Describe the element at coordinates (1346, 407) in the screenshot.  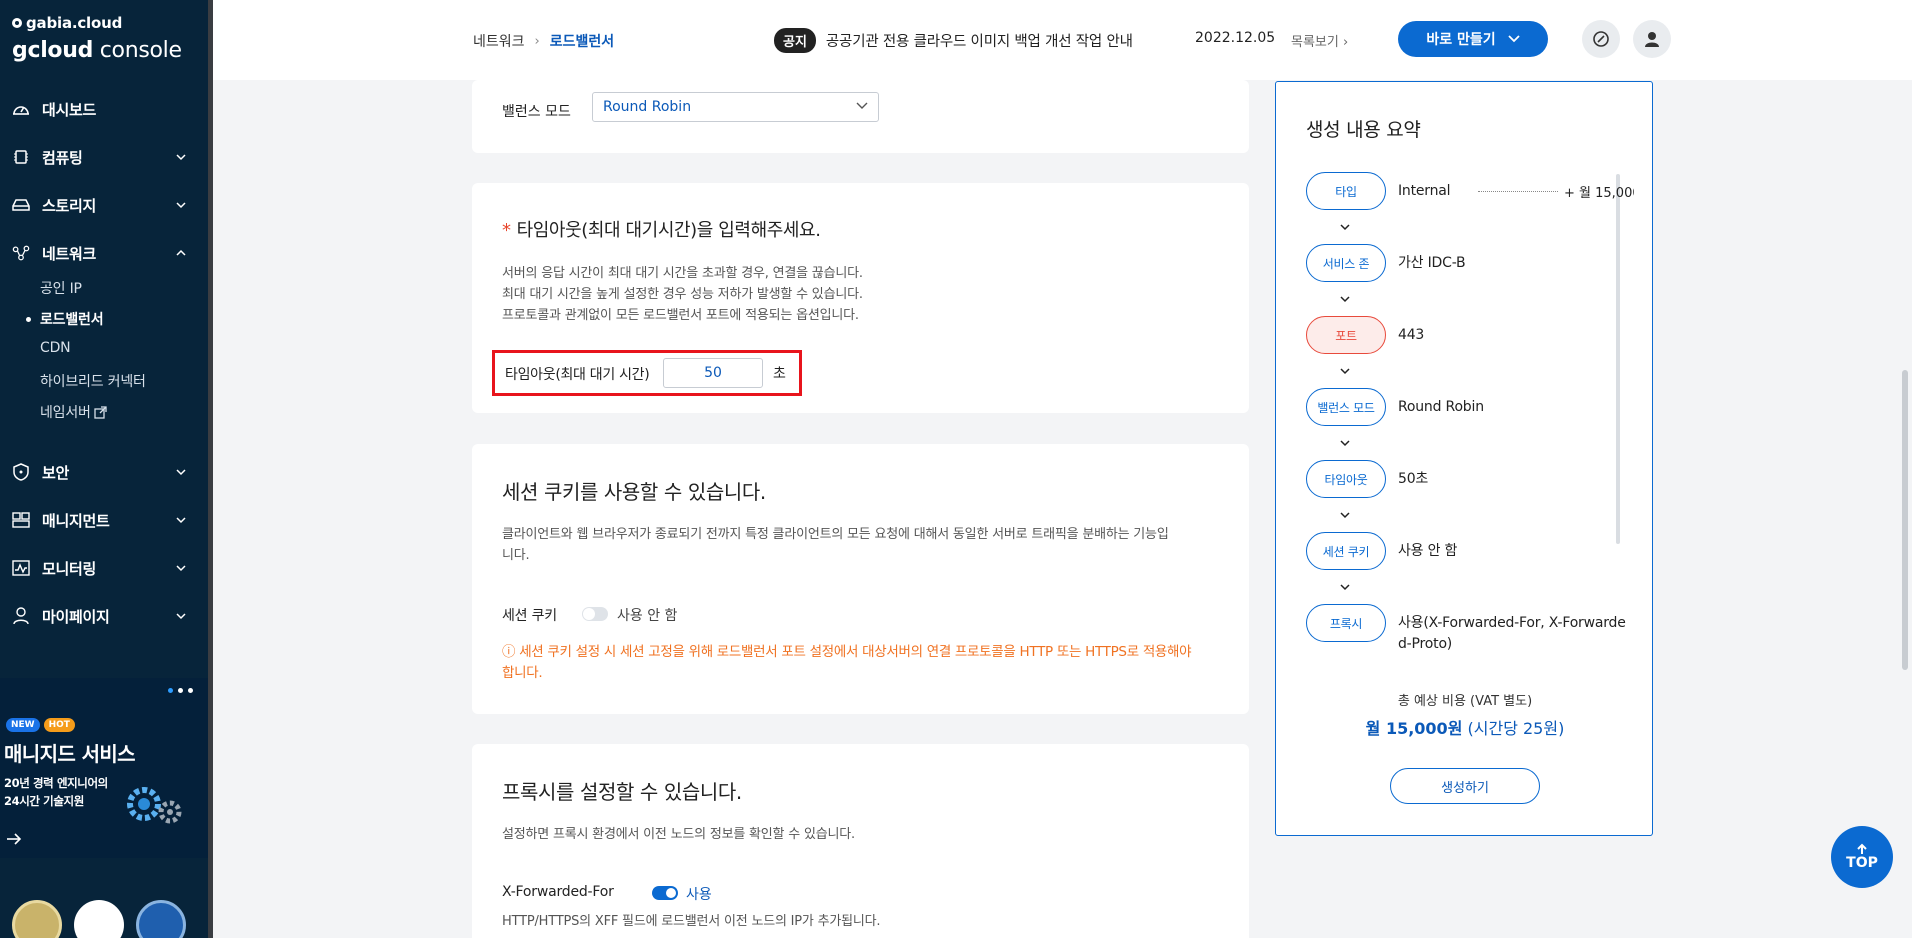
I see `summary-step-balance-mode: 밸런스 모드` at that location.